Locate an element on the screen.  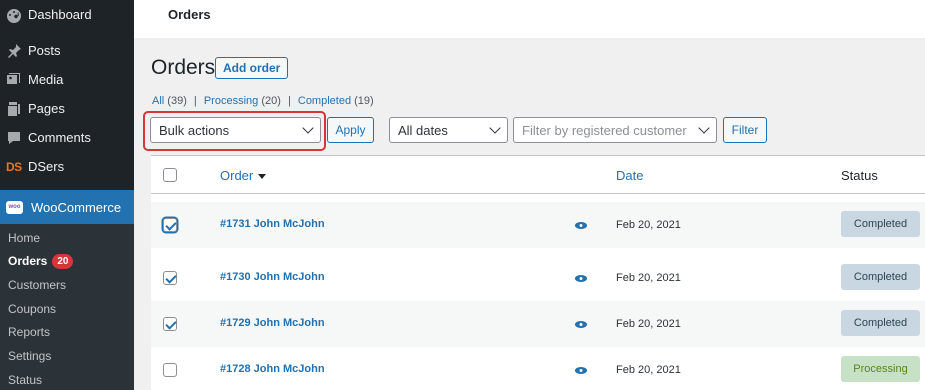
filter-all-link: All is located at coordinates (158, 101).